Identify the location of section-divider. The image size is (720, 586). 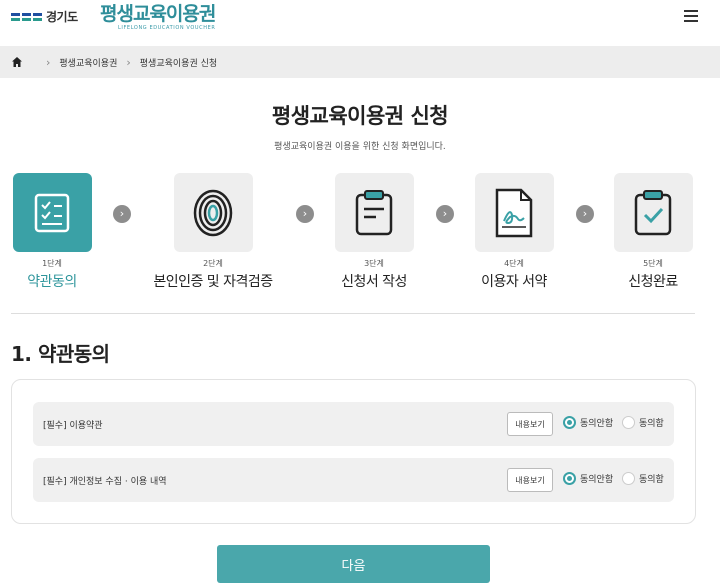
(353, 313).